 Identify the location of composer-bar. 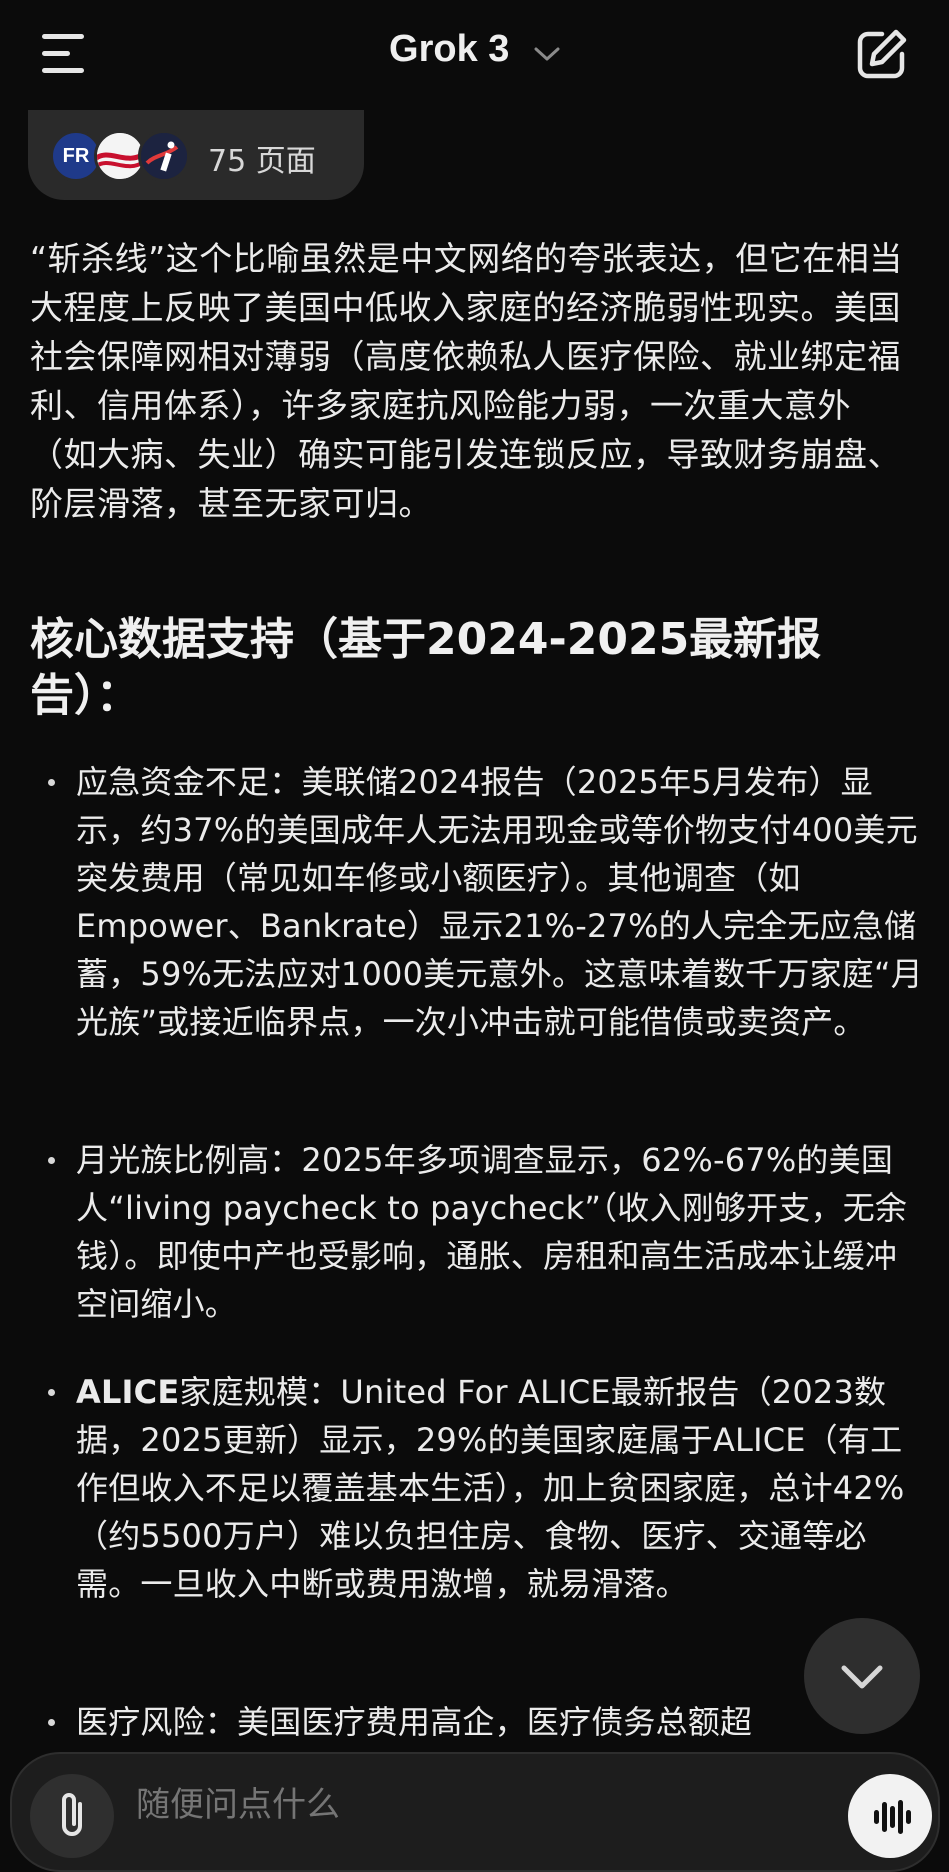
(475, 1812).